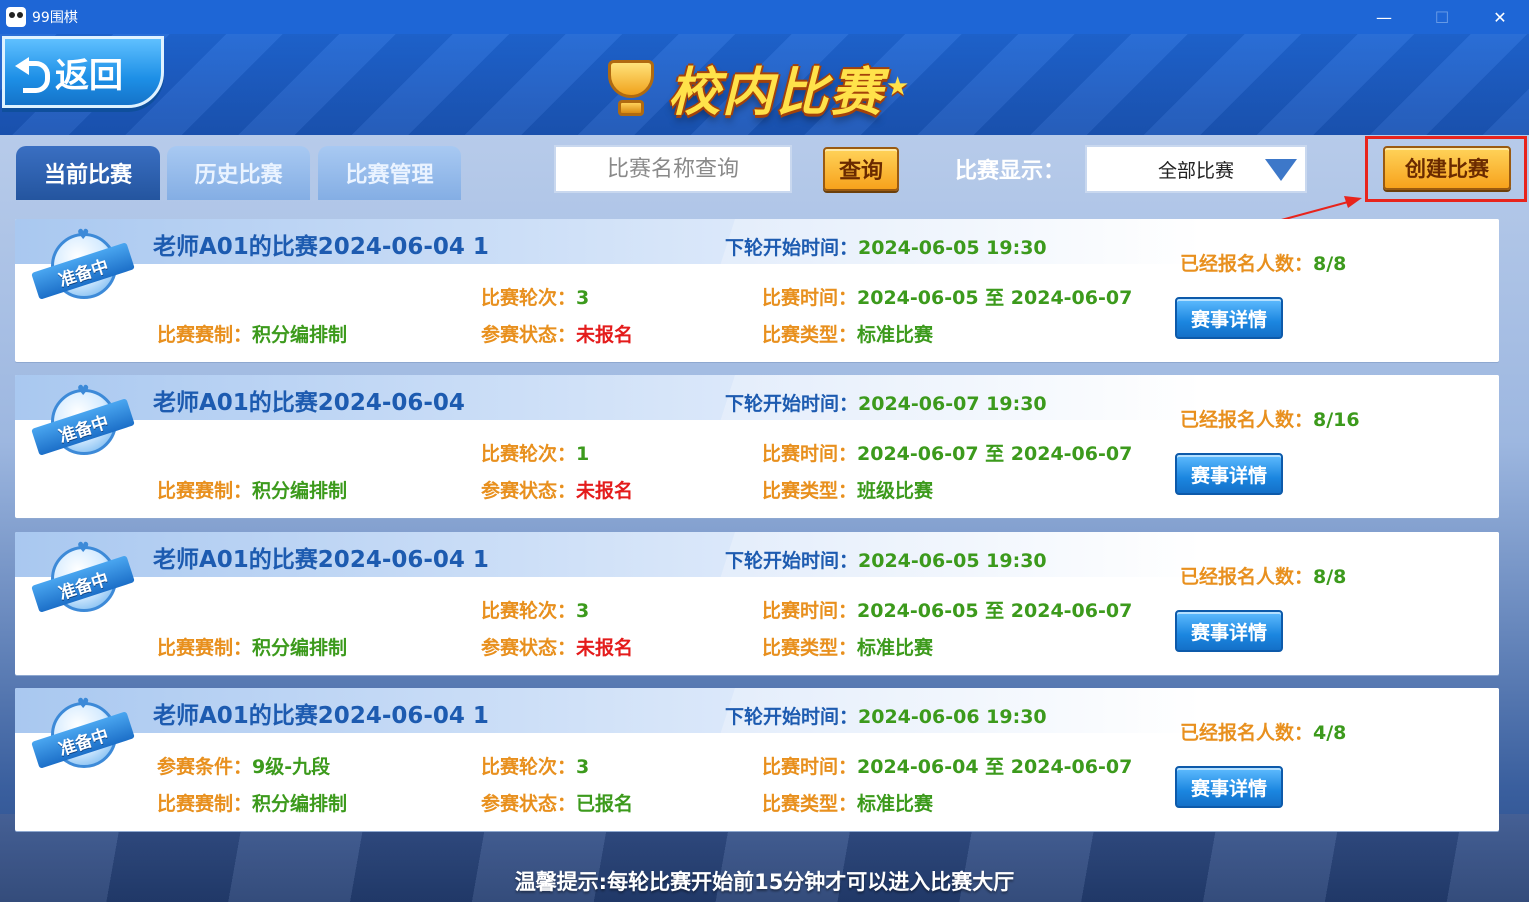  I want to click on status-field: 参赛状态：未报名, so click(557, 646).